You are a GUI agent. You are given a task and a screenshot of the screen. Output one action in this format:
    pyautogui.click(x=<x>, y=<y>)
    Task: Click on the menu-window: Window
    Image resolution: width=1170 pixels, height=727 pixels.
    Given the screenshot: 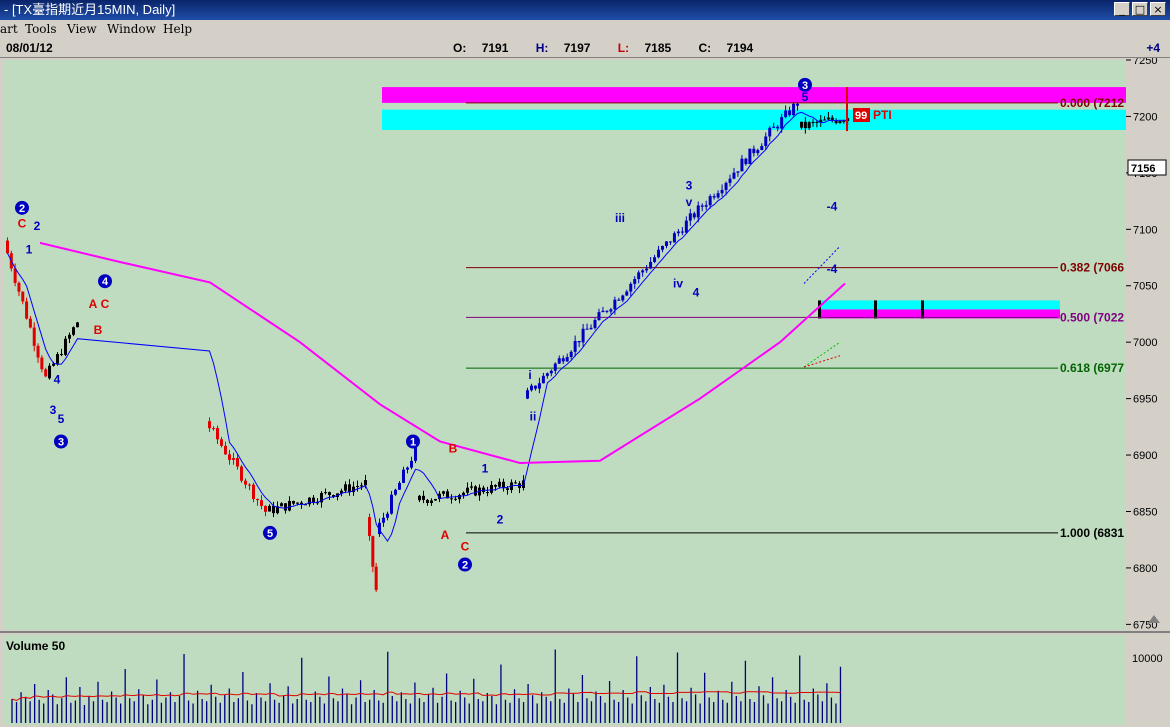 What is the action you would take?
    pyautogui.click(x=131, y=29)
    